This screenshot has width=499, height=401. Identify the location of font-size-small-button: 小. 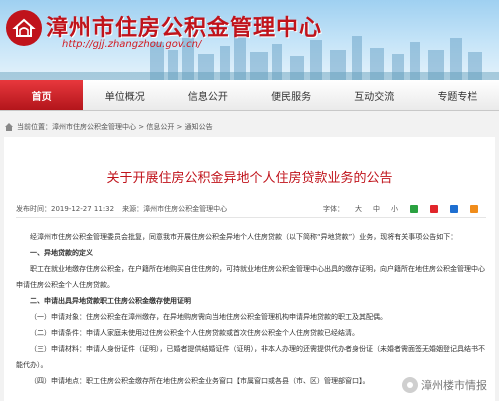
(394, 209).